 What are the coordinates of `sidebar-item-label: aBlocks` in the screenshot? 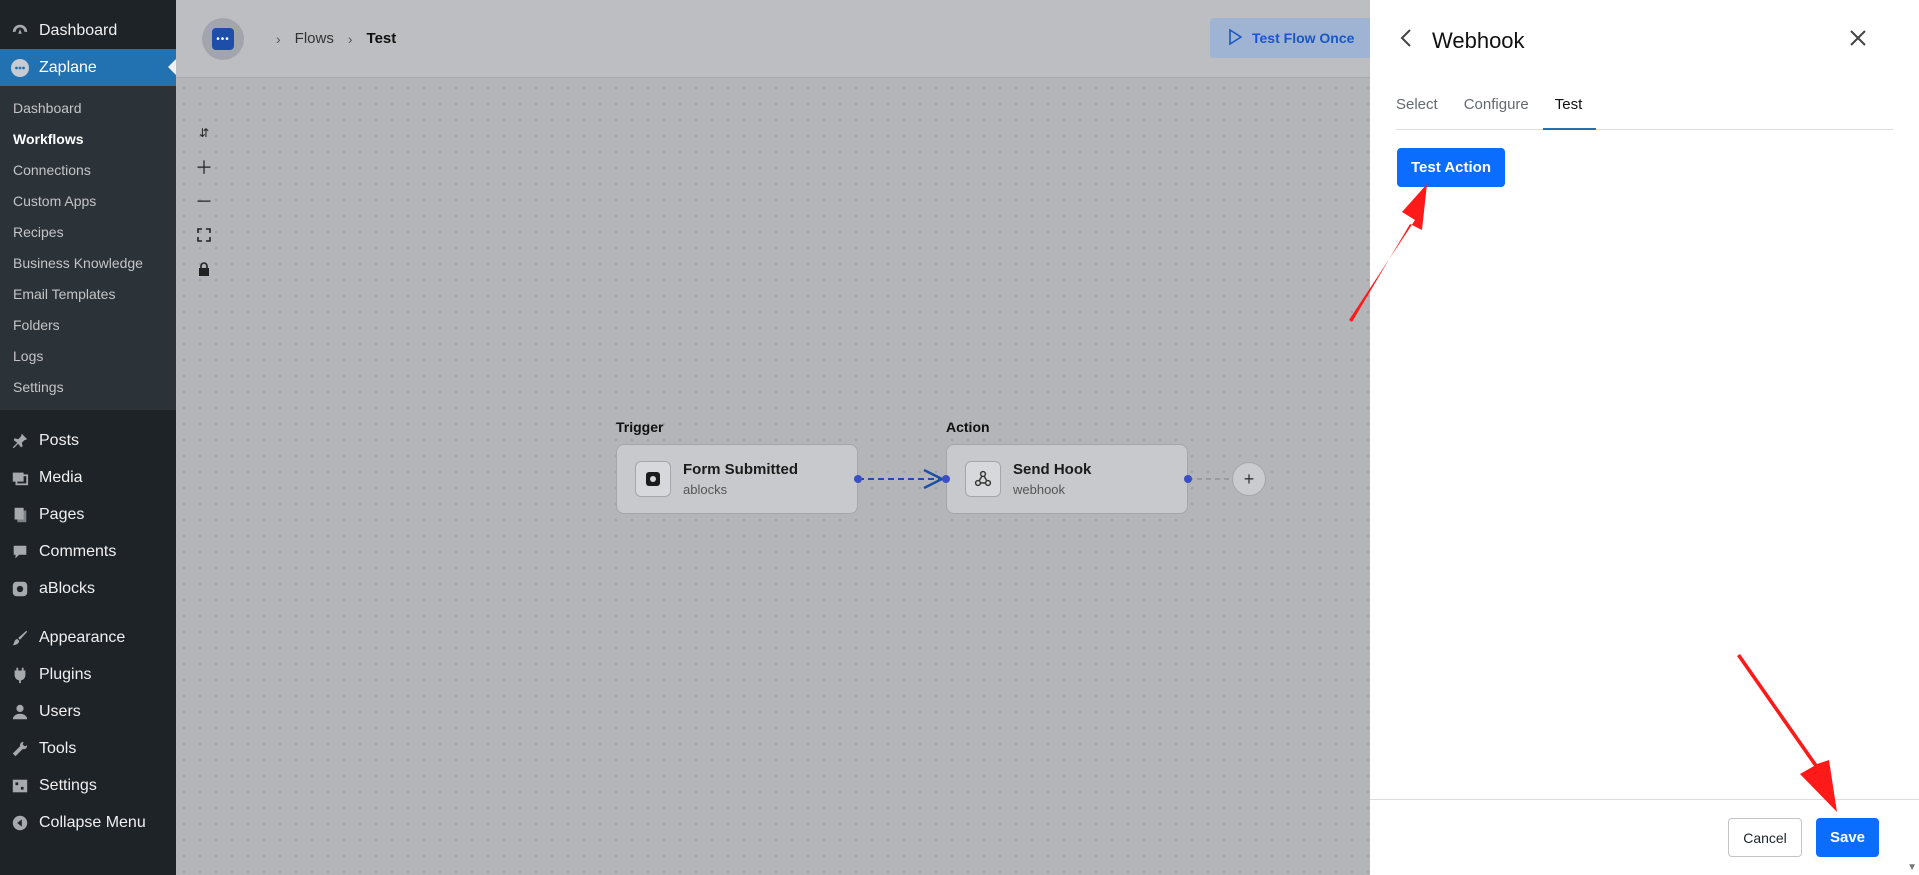 It's located at (67, 588).